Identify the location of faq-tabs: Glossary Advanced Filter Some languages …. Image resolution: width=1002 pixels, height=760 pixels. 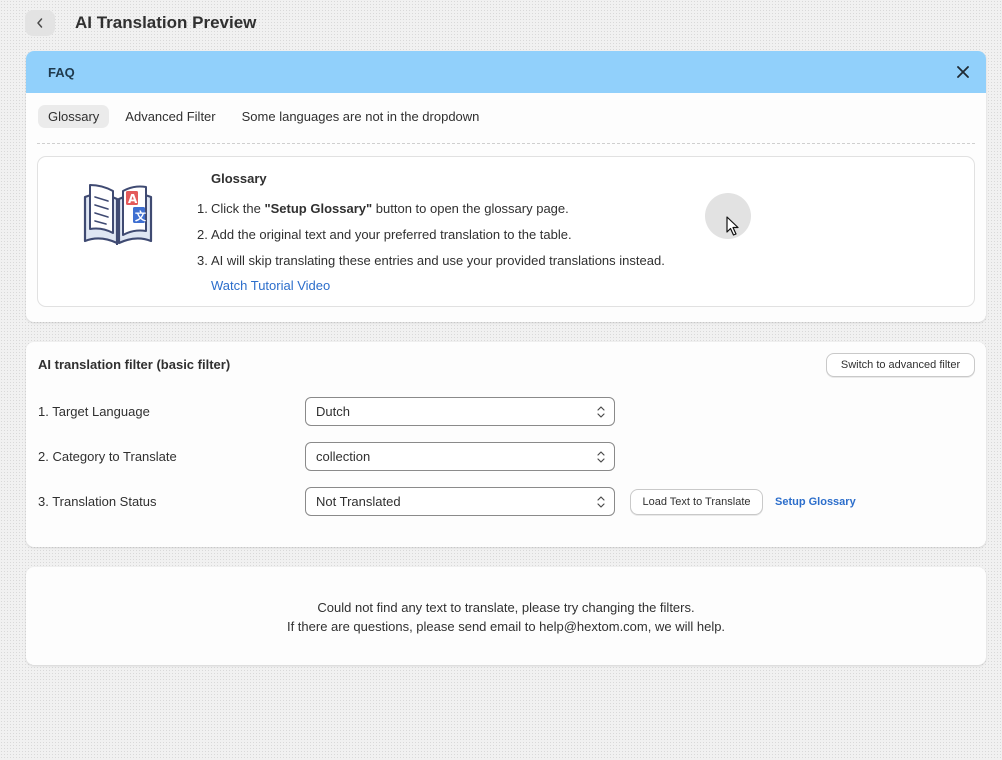
(263, 116).